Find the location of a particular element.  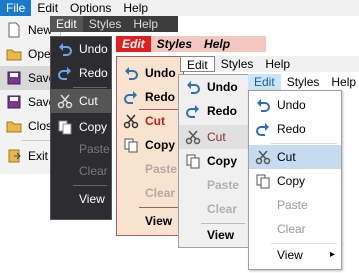

close-folder-icon is located at coordinates (14, 126).